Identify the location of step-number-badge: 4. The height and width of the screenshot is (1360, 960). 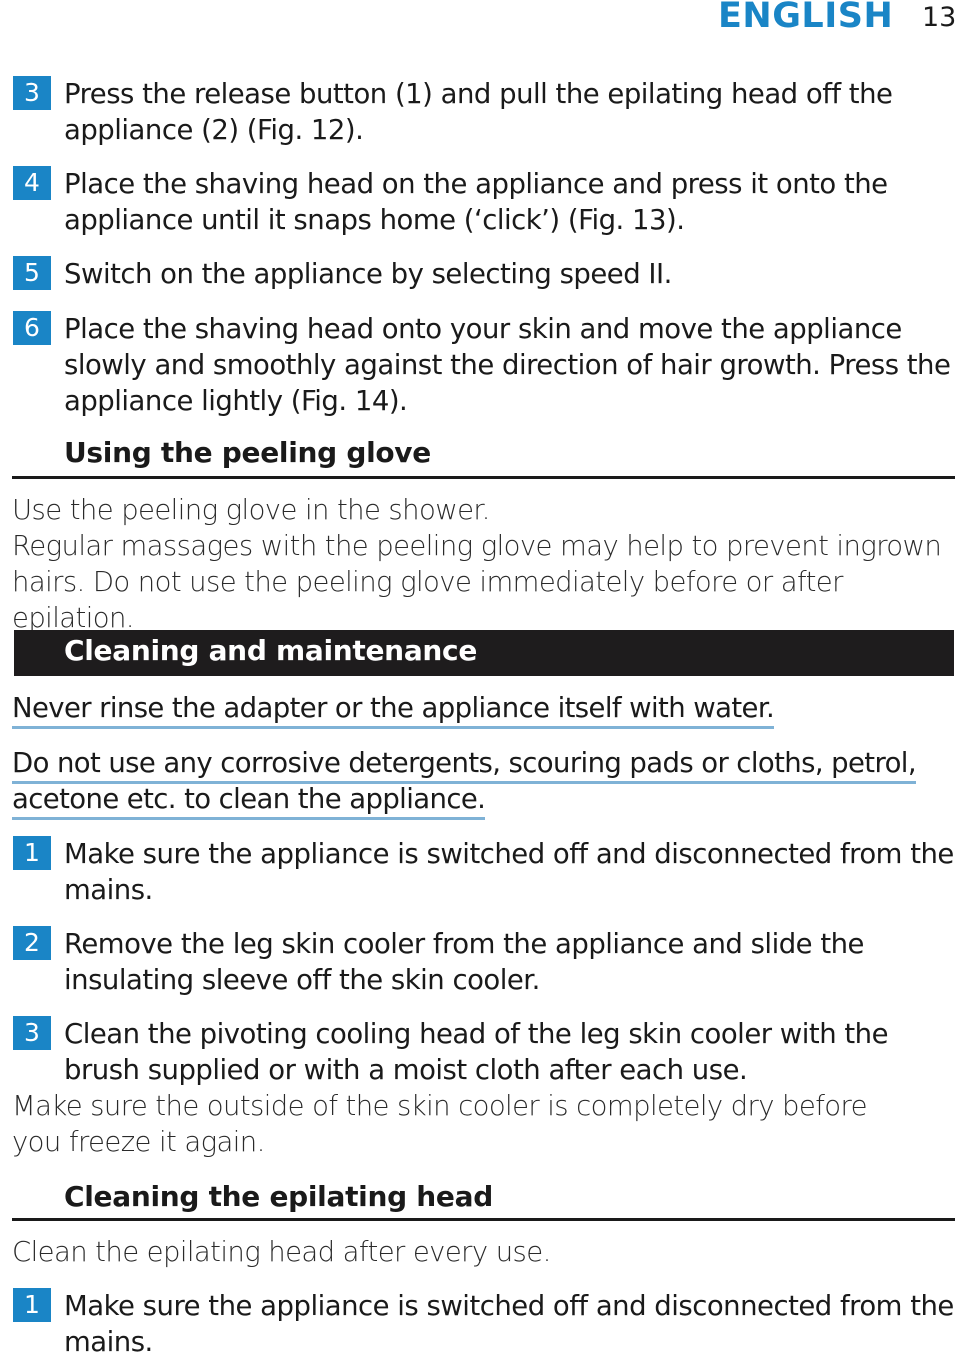
(32, 183).